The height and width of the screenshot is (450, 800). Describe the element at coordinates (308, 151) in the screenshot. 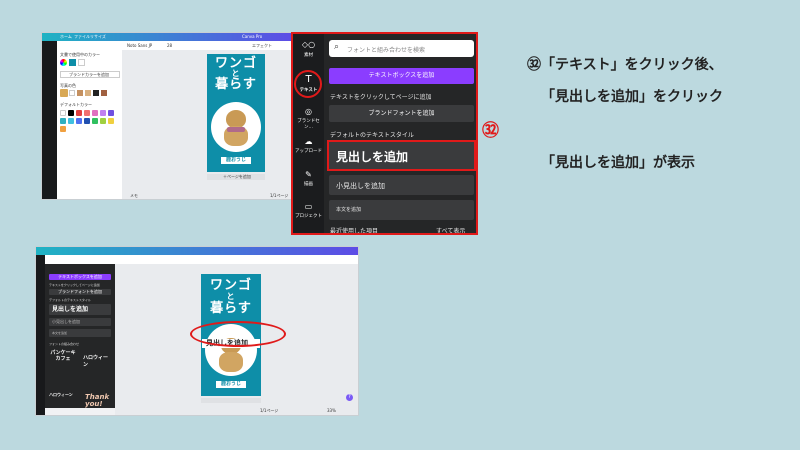

I see `rail-upload: アップロード` at that location.